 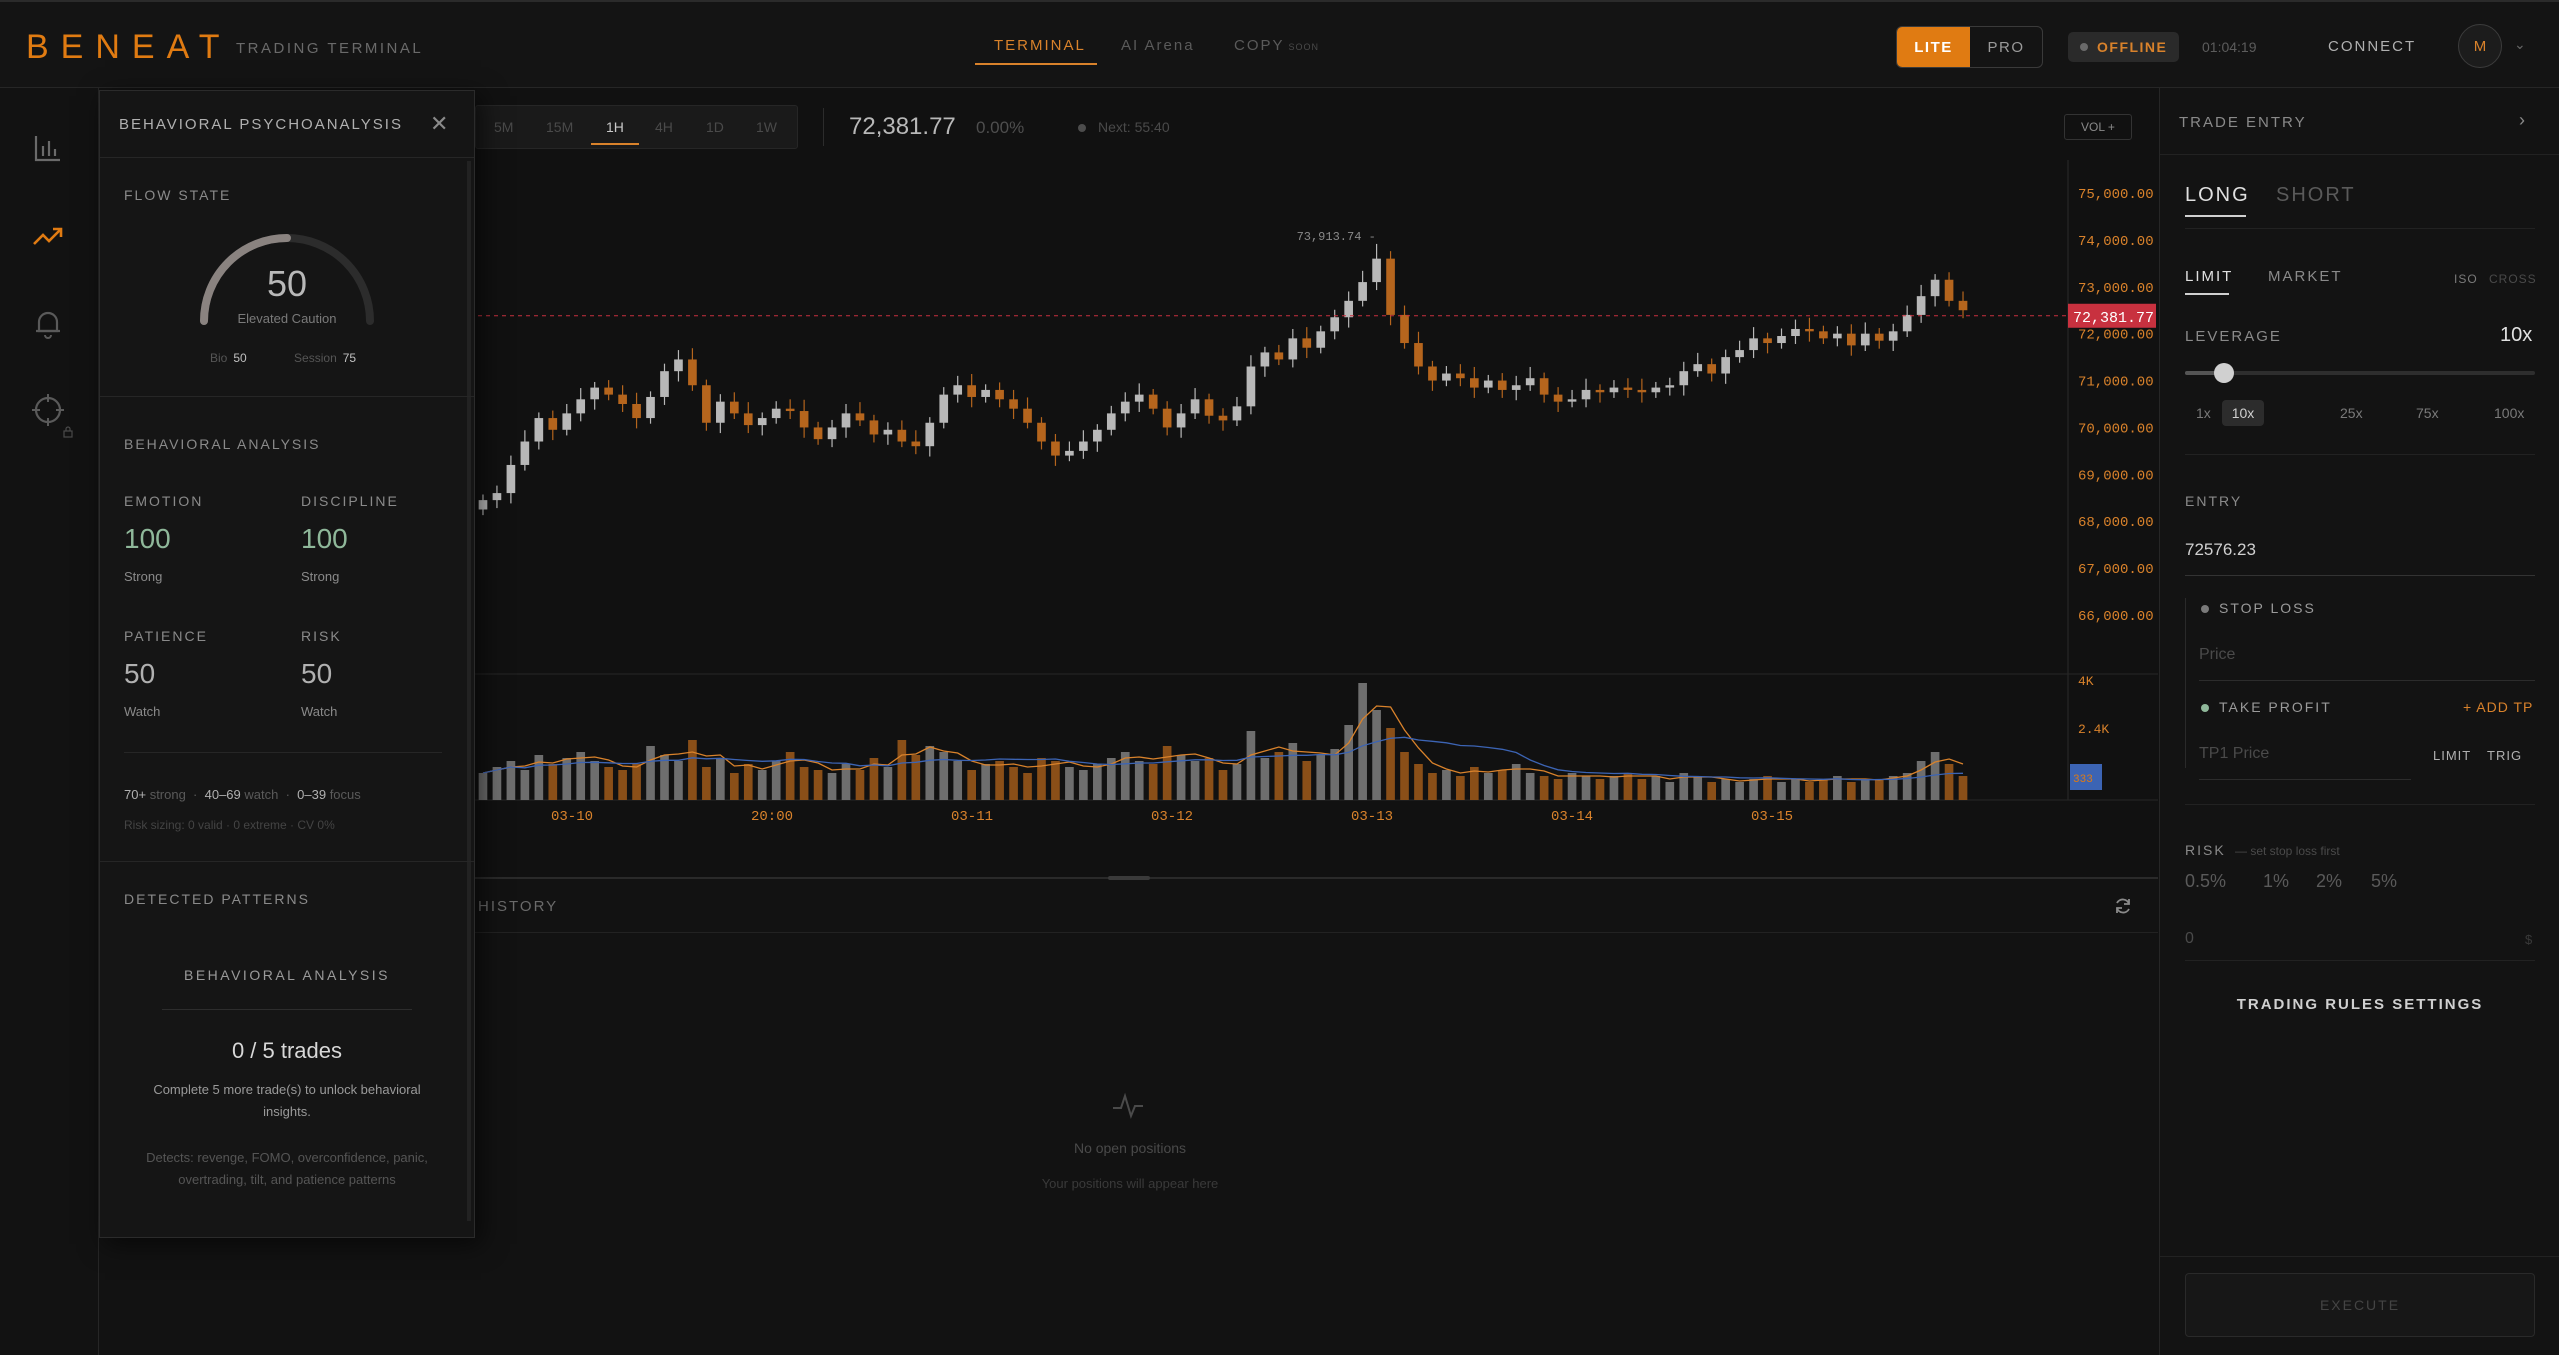 What do you see at coordinates (48, 148) in the screenshot?
I see `bar-chart-icon` at bounding box center [48, 148].